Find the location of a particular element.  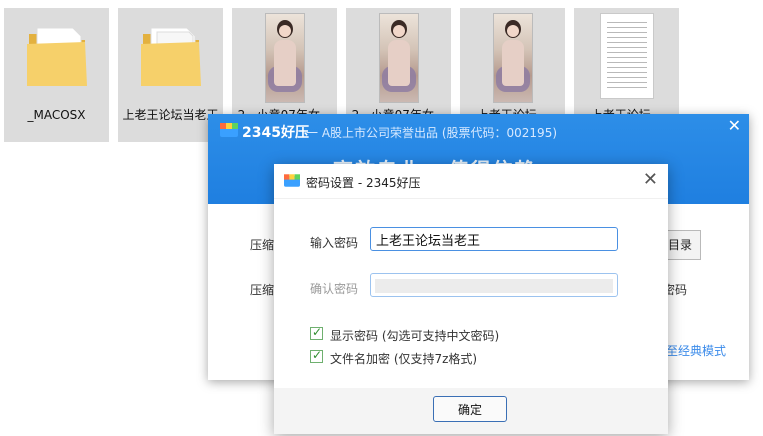

file-item-macosx: _MACOSX is located at coordinates (56, 75).